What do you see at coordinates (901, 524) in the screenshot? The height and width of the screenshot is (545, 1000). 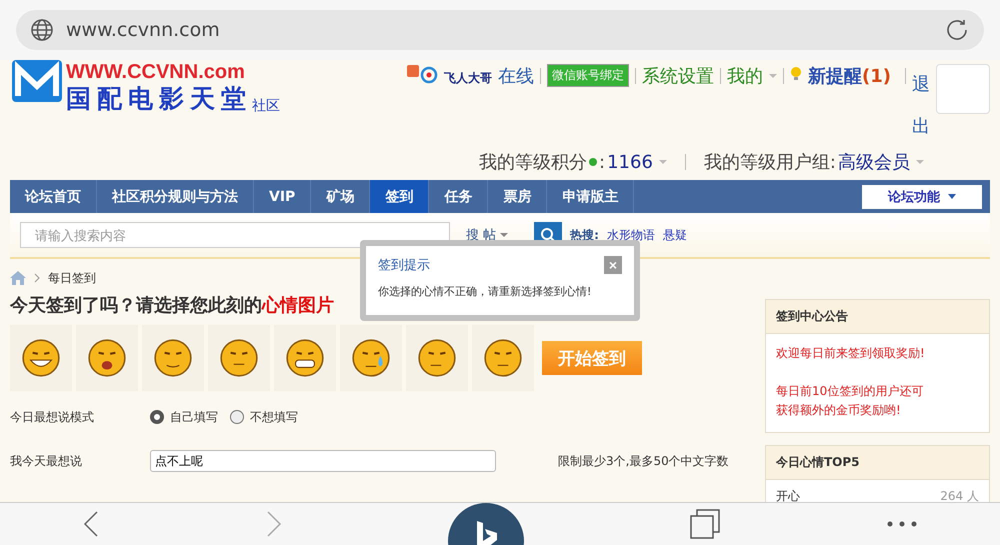 I see `more-icon` at bounding box center [901, 524].